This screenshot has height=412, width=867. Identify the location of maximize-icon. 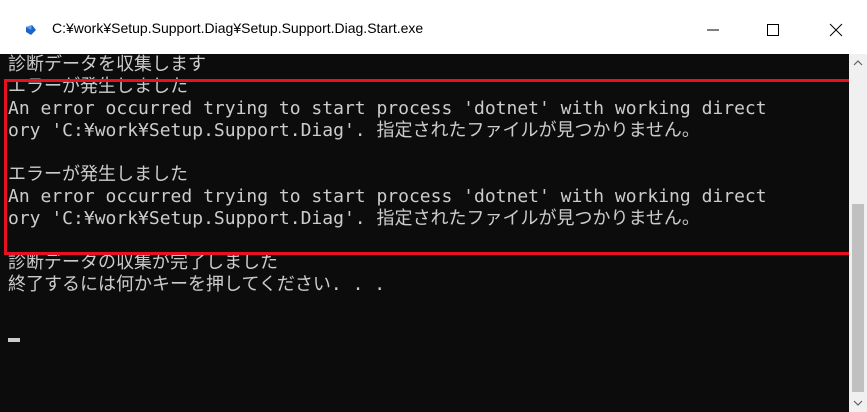
(773, 30).